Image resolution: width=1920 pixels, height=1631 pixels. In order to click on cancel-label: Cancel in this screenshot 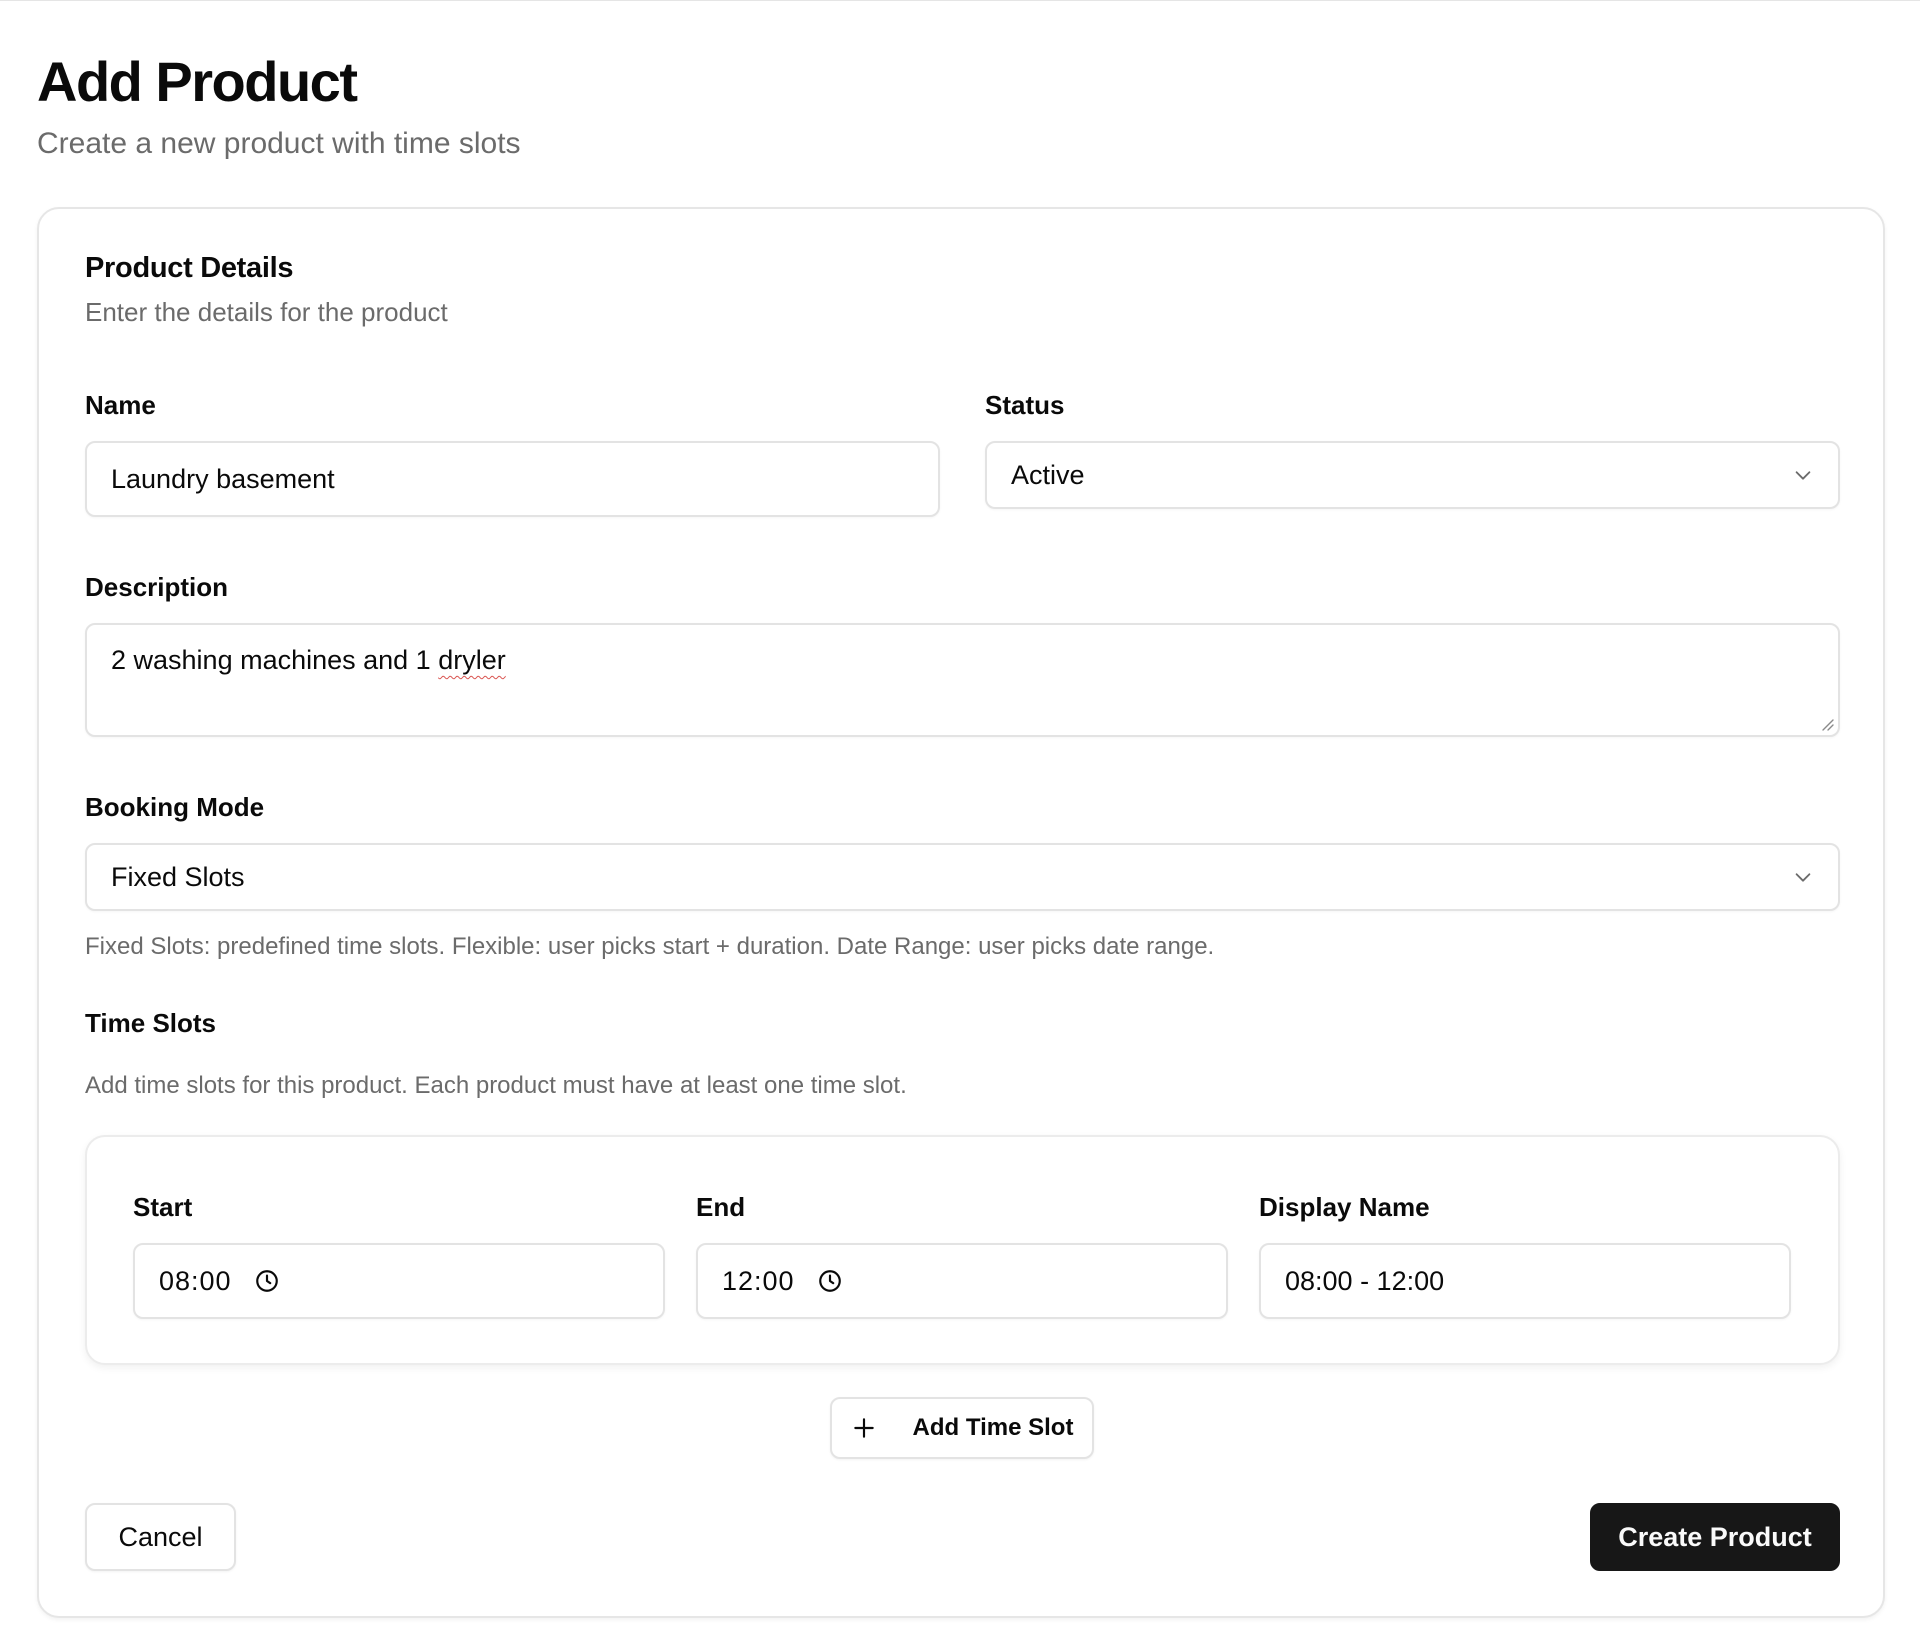, I will do `click(160, 1536)`.